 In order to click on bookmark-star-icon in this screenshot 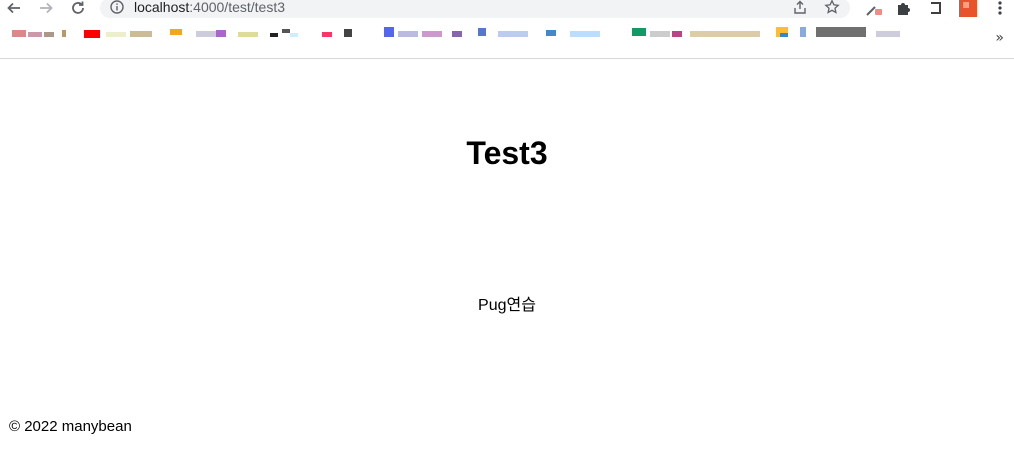, I will do `click(832, 7)`.